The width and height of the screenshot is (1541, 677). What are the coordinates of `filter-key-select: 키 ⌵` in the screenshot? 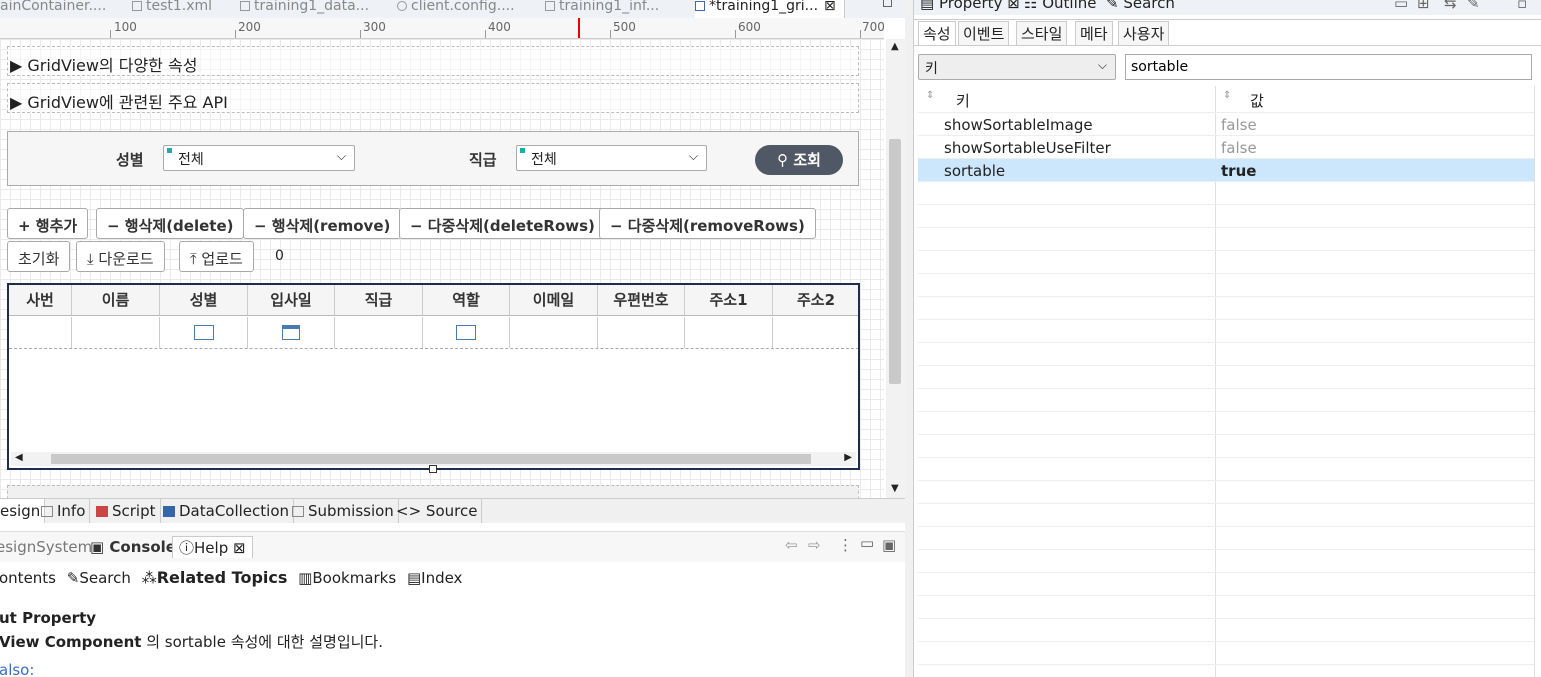 It's located at (1017, 67).